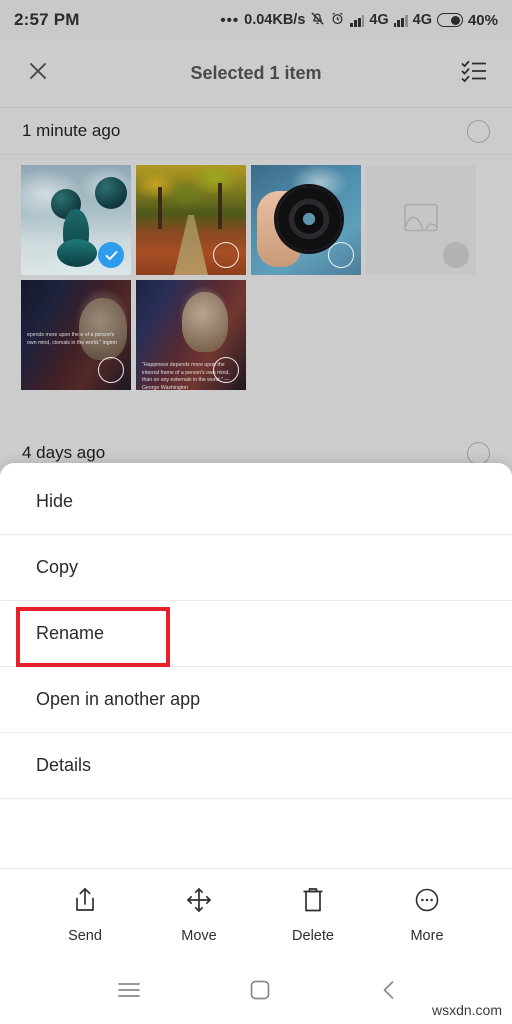 The image size is (512, 1024). I want to click on image-placeholder-icon, so click(421, 220).